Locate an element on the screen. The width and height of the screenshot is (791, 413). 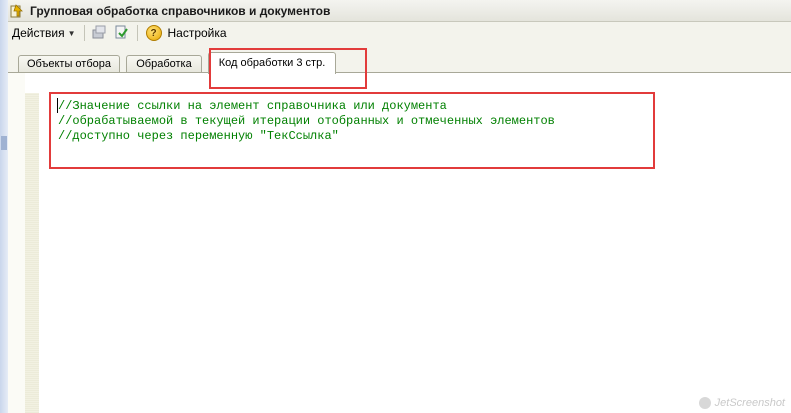
line-gutter is located at coordinates (32, 253).